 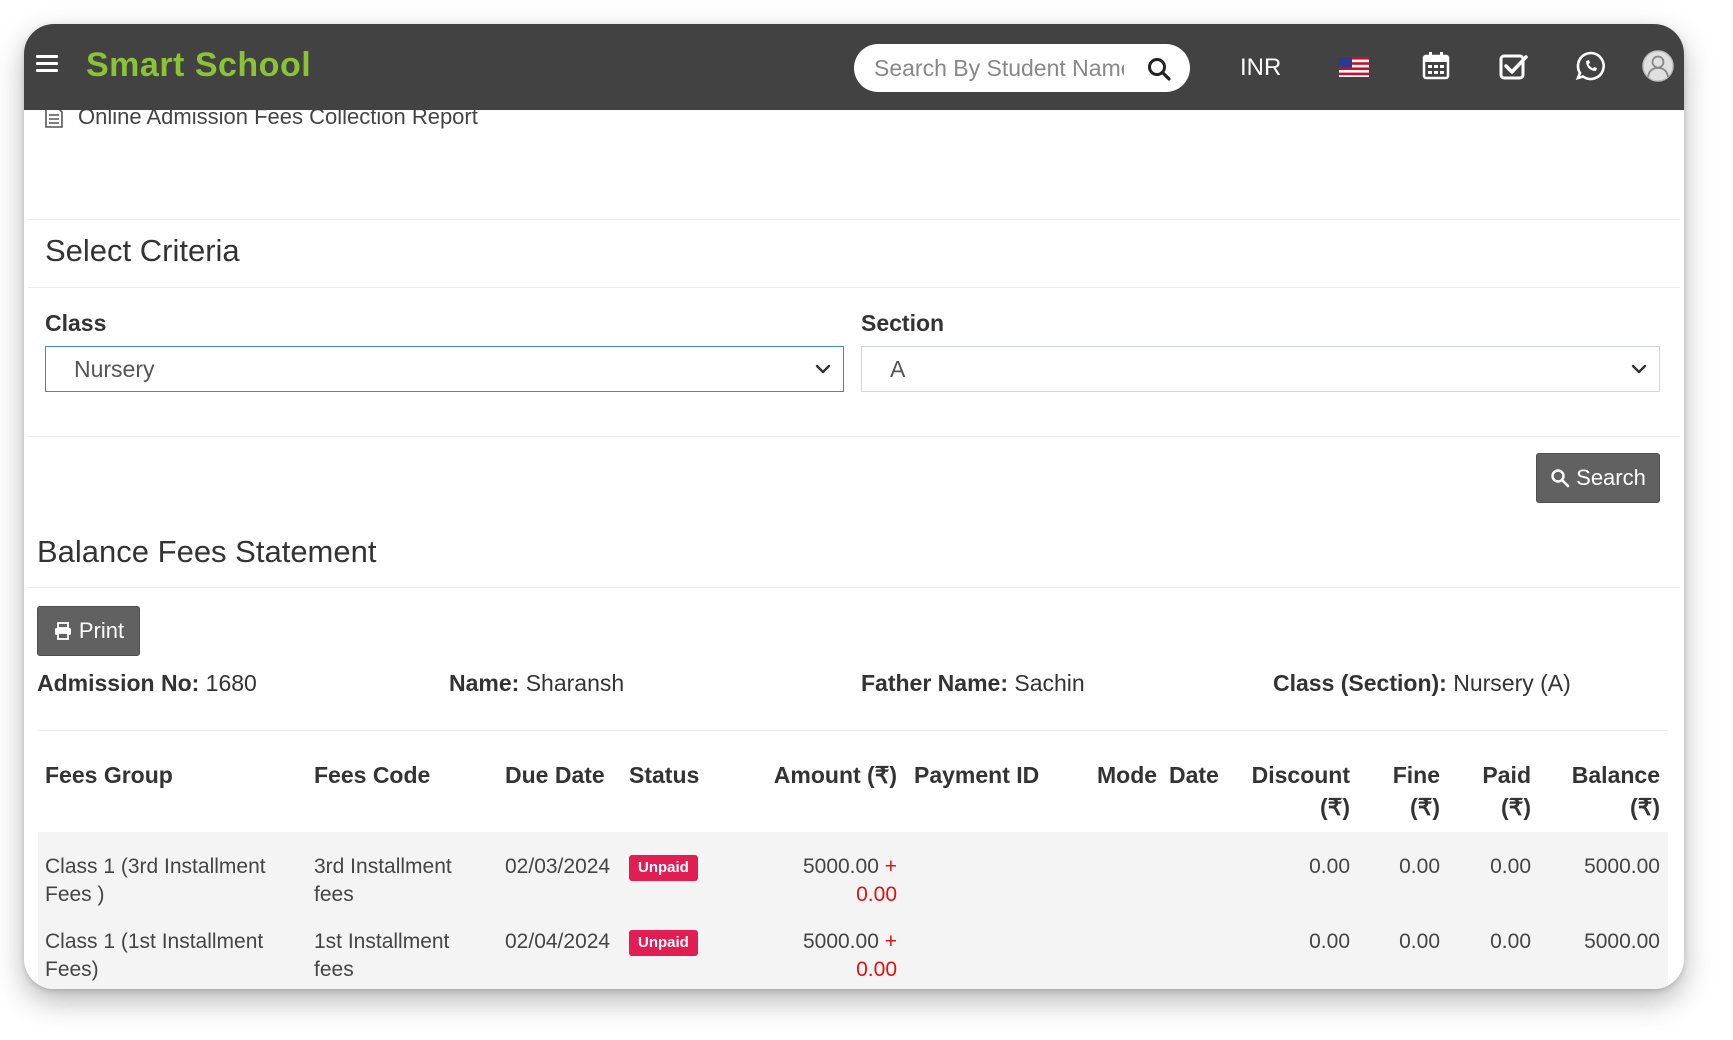 What do you see at coordinates (977, 775) in the screenshot?
I see `col-payment-id: Payment ID` at bounding box center [977, 775].